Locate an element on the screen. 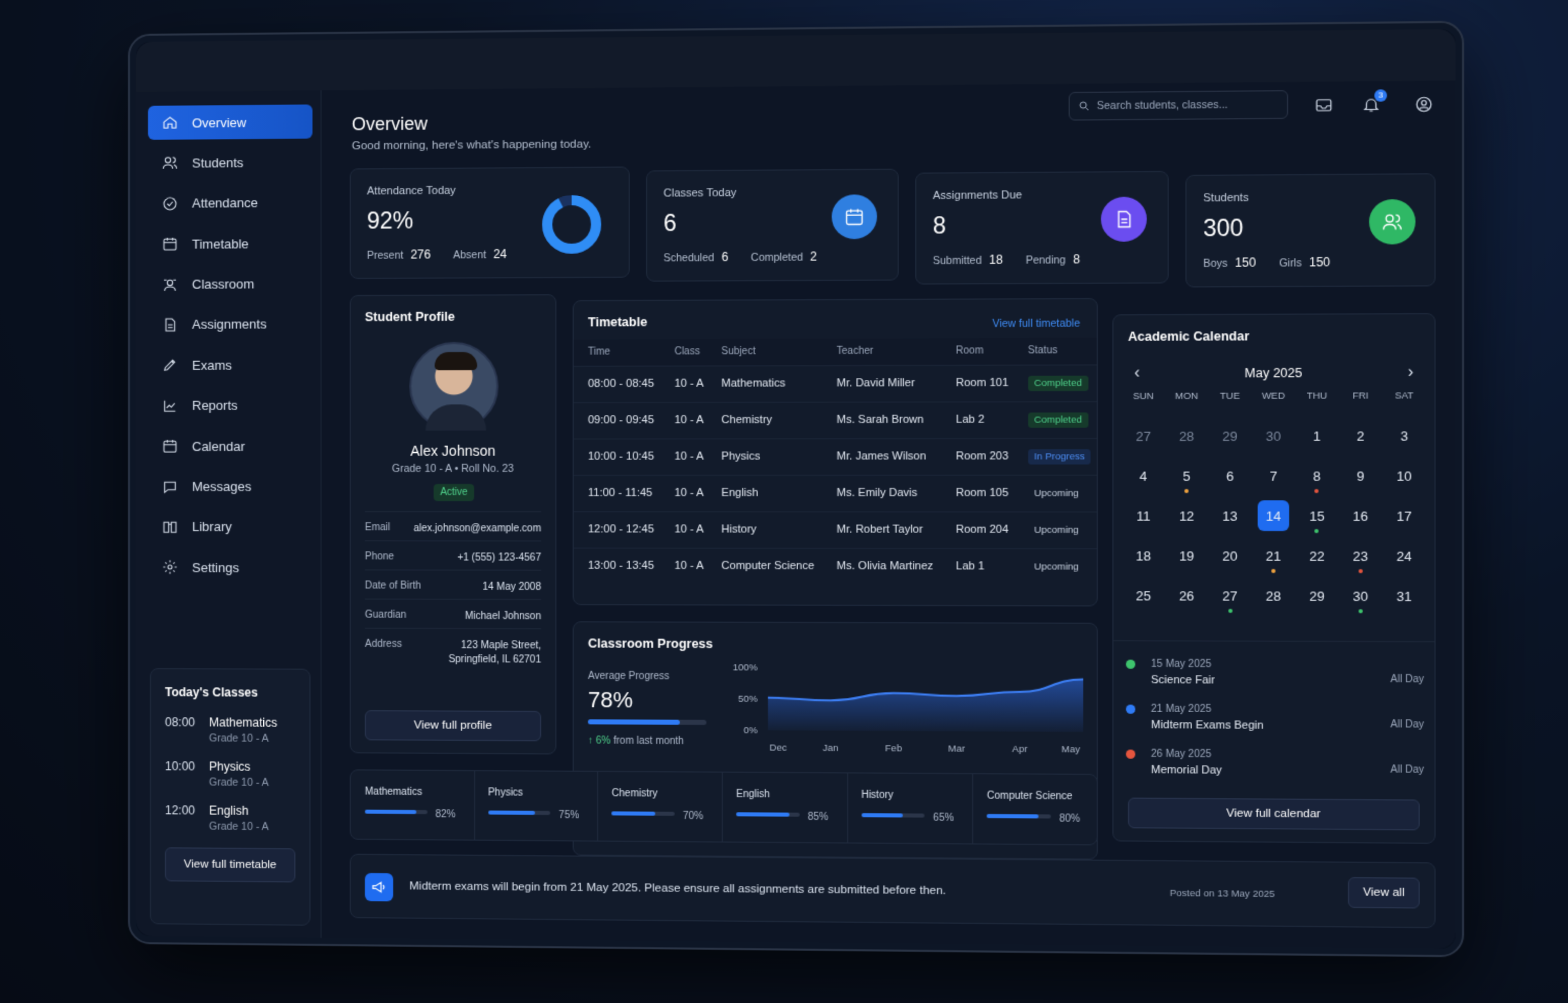 Image resolution: width=1568 pixels, height=1003 pixels. calendar-day: 26 is located at coordinates (1186, 595).